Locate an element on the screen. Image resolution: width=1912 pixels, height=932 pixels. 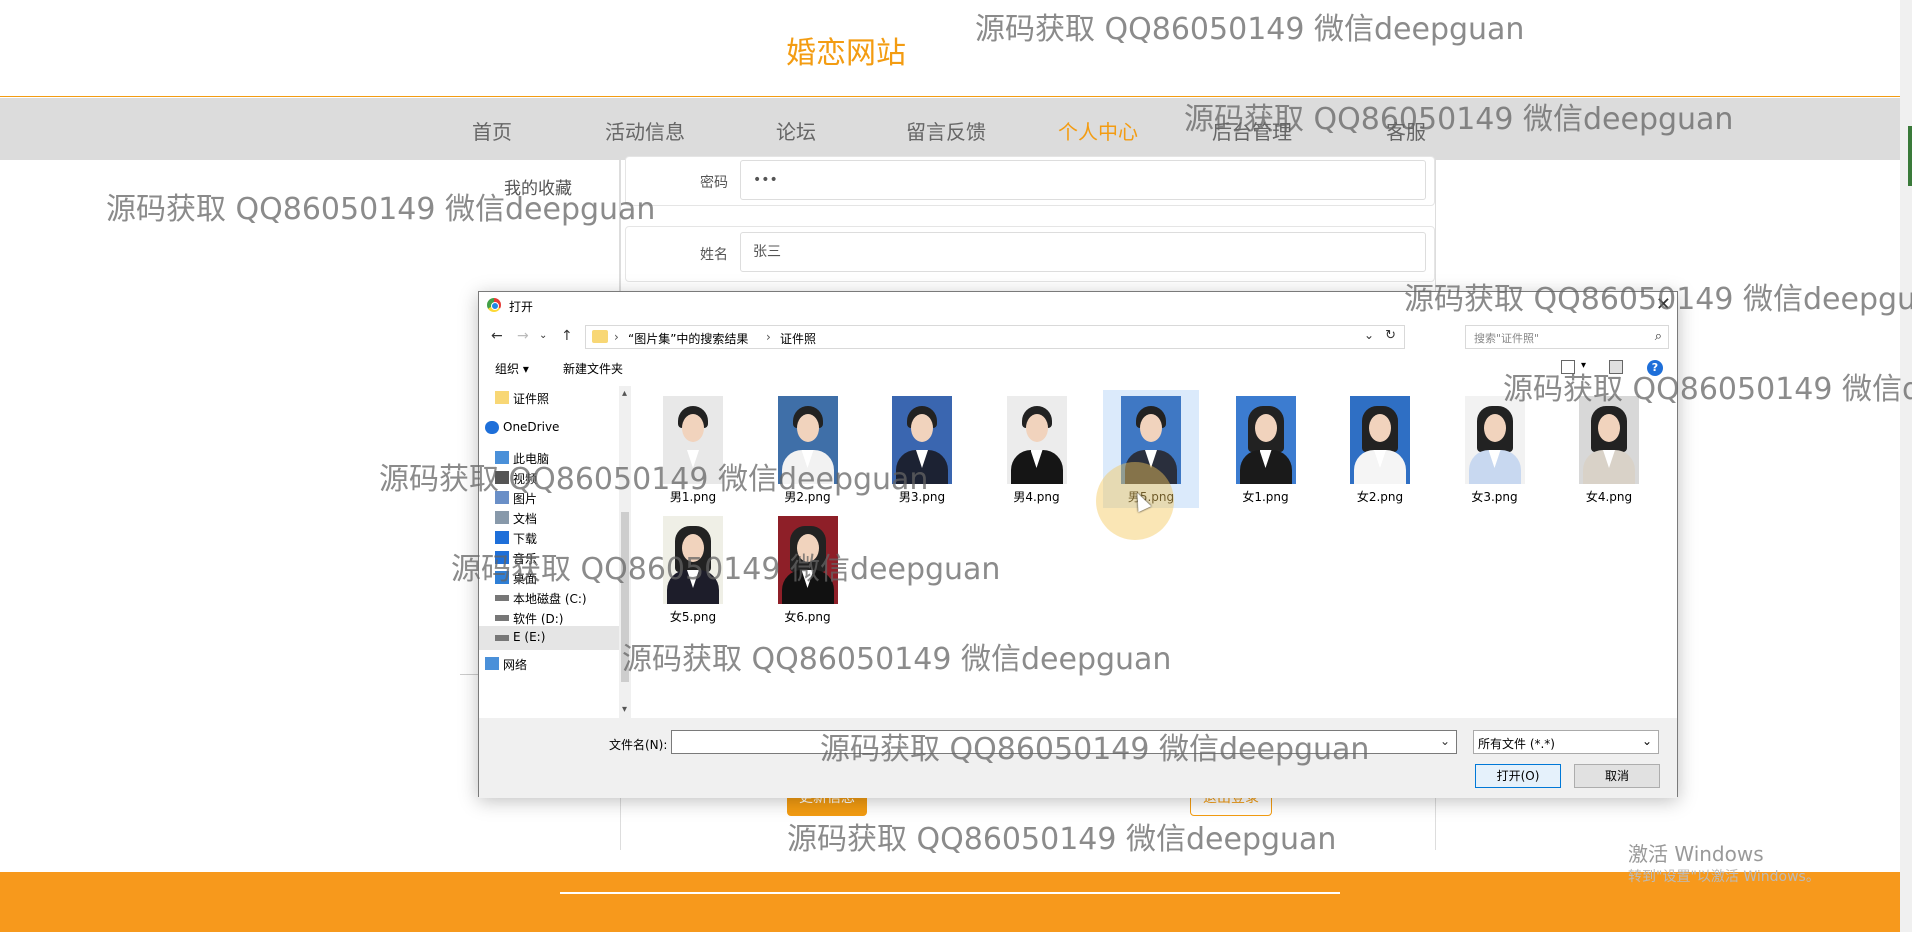
scroll-down-icon: ▾ is located at coordinates (624, 709).